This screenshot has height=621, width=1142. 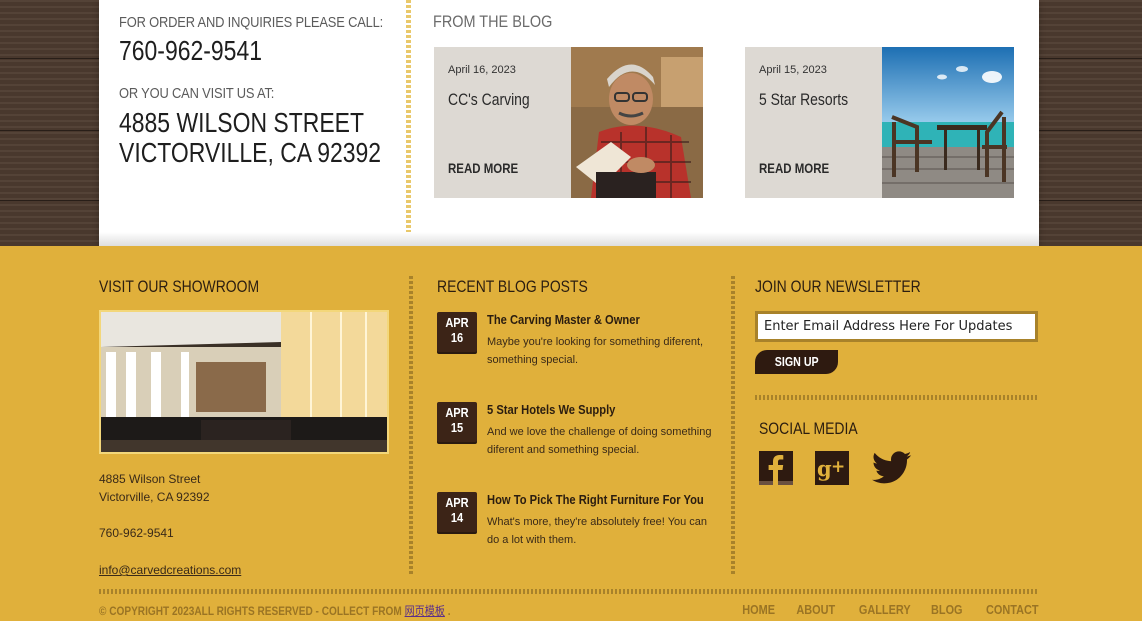 I want to click on recent-posts-heading: RECENT BLOG POSTS, so click(x=512, y=286).